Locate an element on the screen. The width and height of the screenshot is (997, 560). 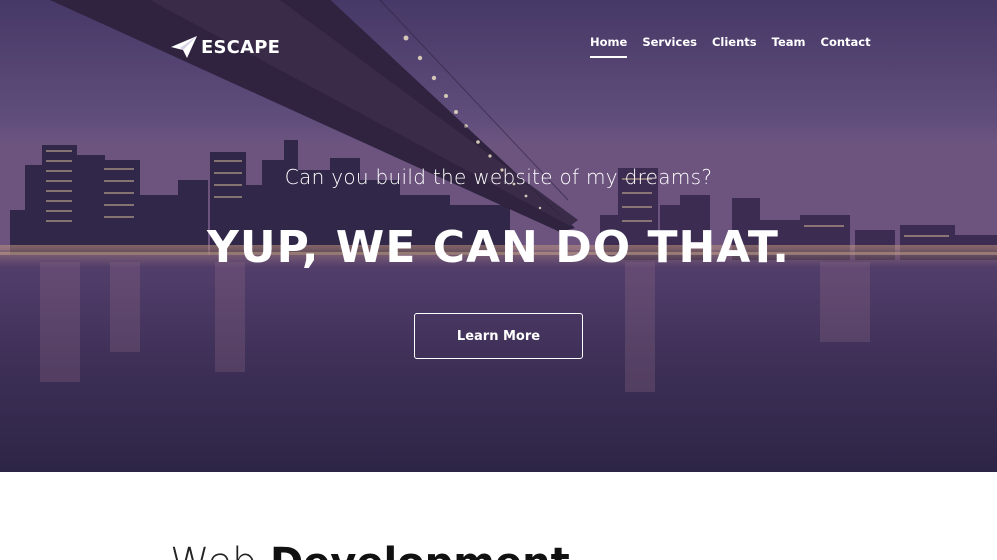
learn-more-button: Learn More is located at coordinates (498, 336).